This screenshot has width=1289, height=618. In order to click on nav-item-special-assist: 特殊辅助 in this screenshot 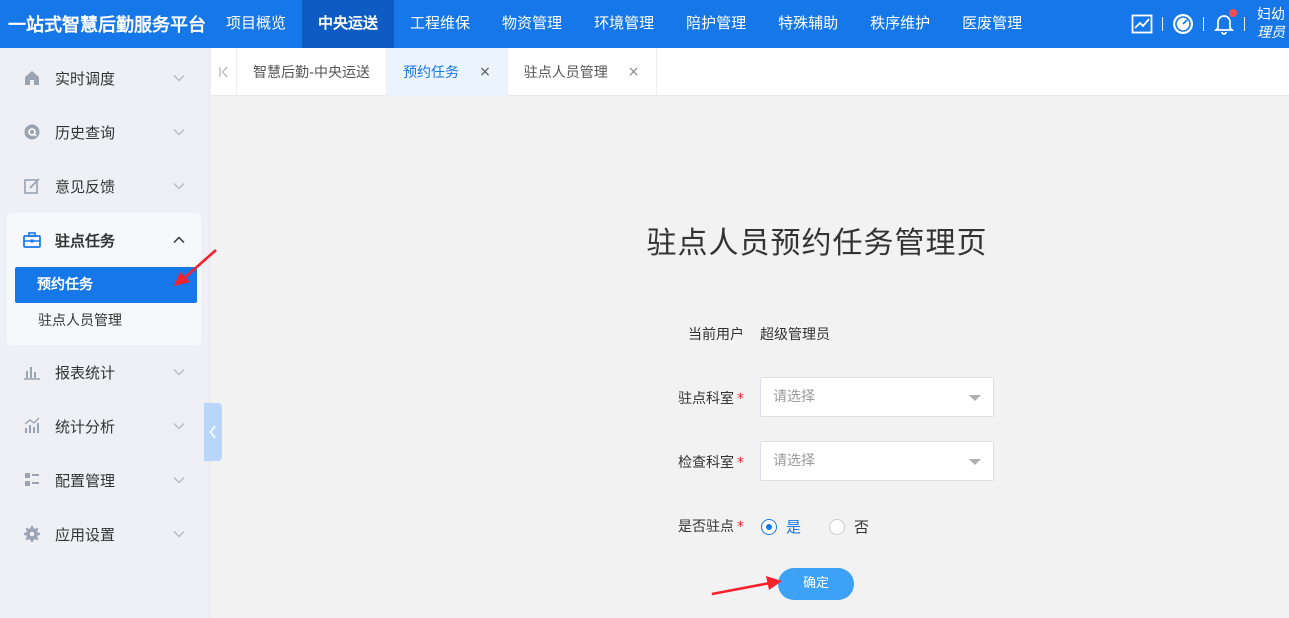, I will do `click(808, 24)`.